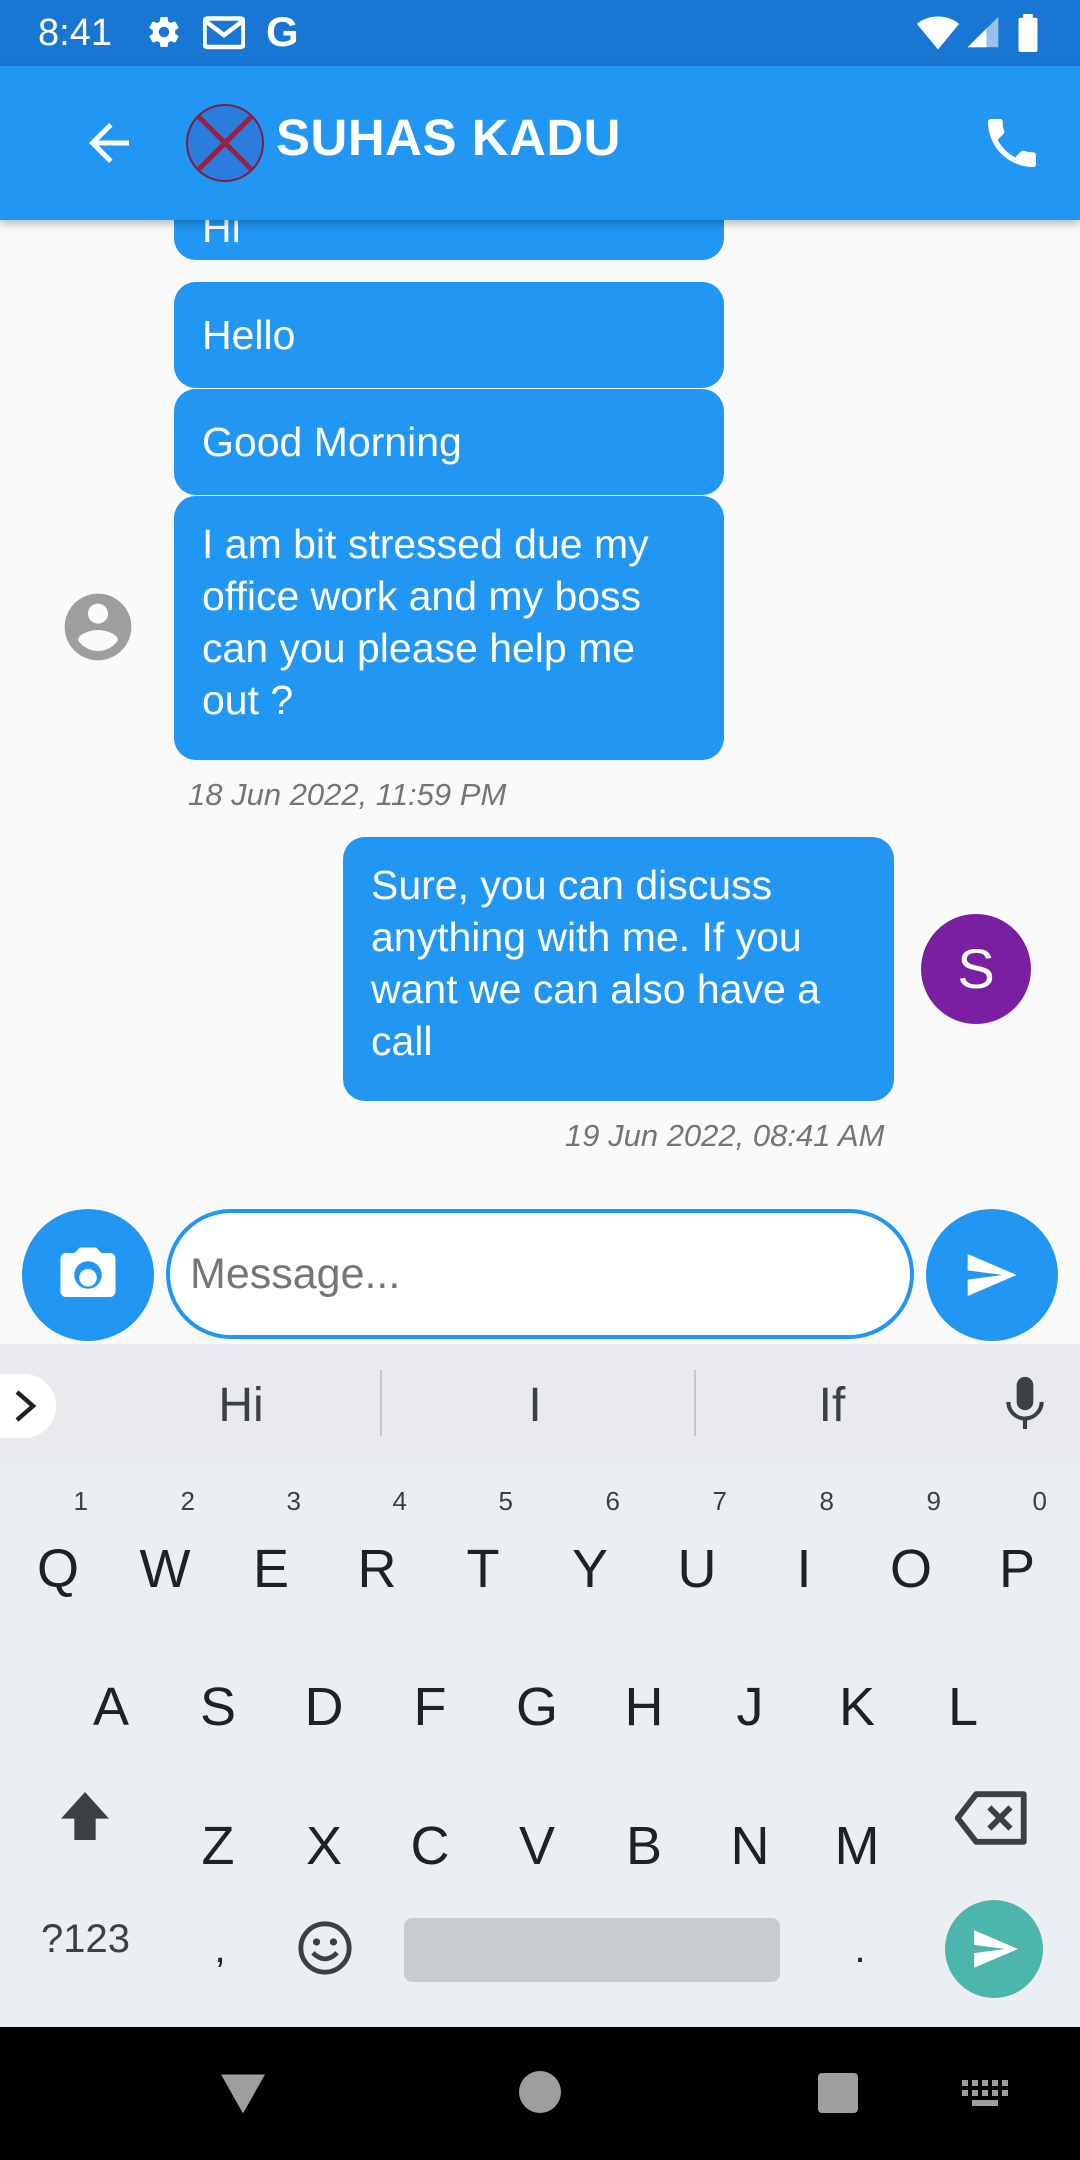  I want to click on key-number: 1, so click(80, 1501).